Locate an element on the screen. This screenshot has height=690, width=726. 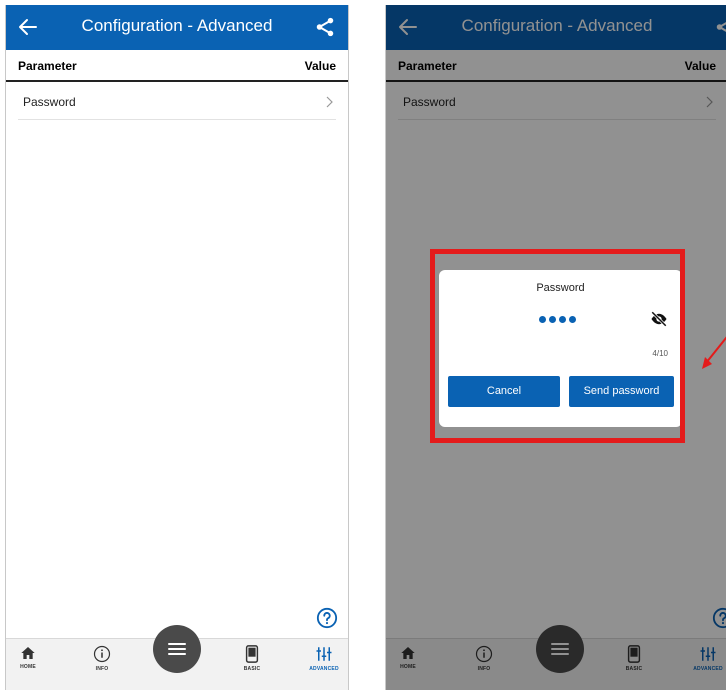
nav-home-label: HOME is located at coordinates (28, 667).